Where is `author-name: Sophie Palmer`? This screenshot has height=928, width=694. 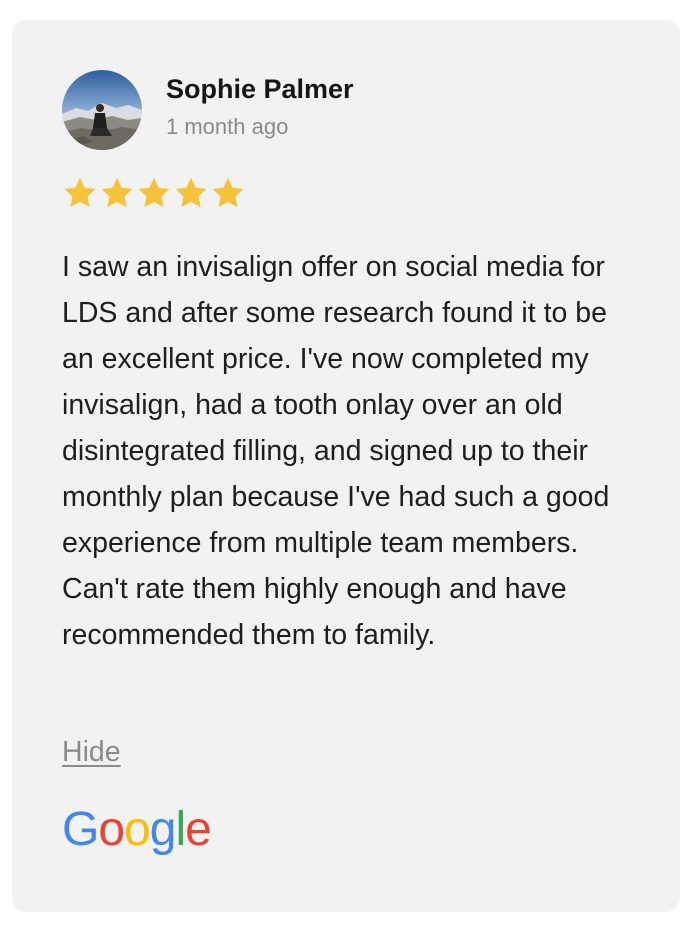
author-name: Sophie Palmer is located at coordinates (260, 89).